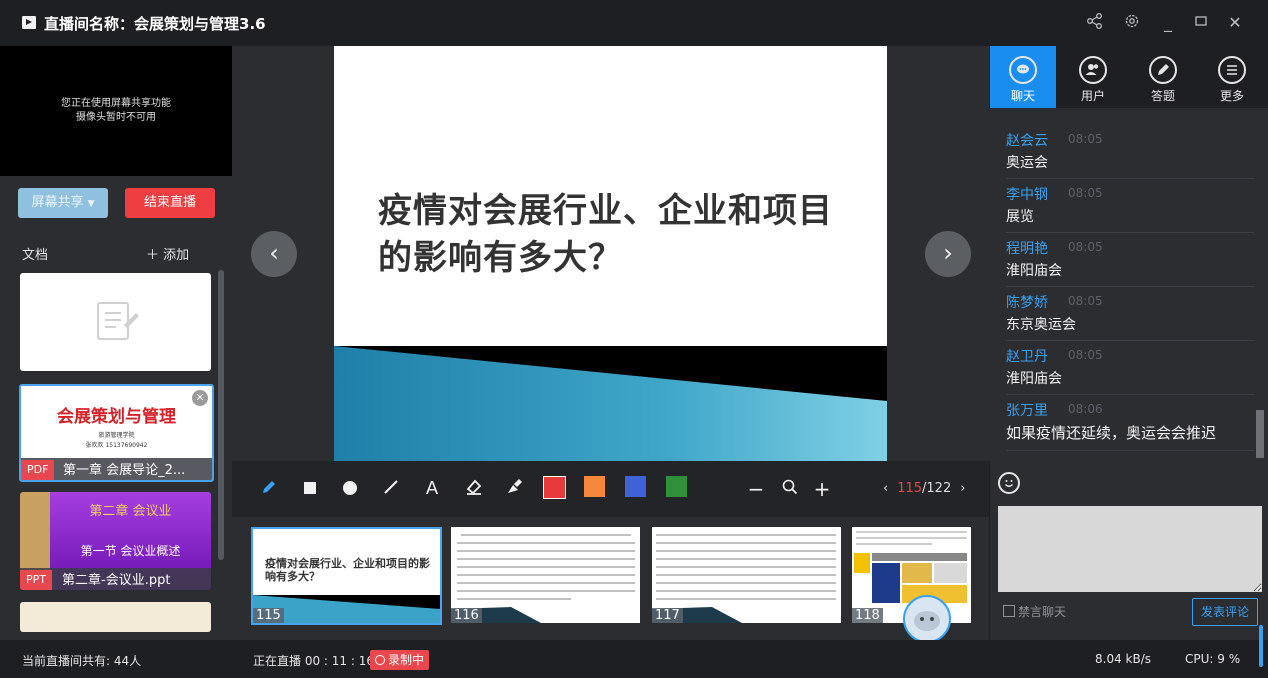 Image resolution: width=1268 pixels, height=678 pixels. I want to click on document-list-scrollbar, so click(221, 415).